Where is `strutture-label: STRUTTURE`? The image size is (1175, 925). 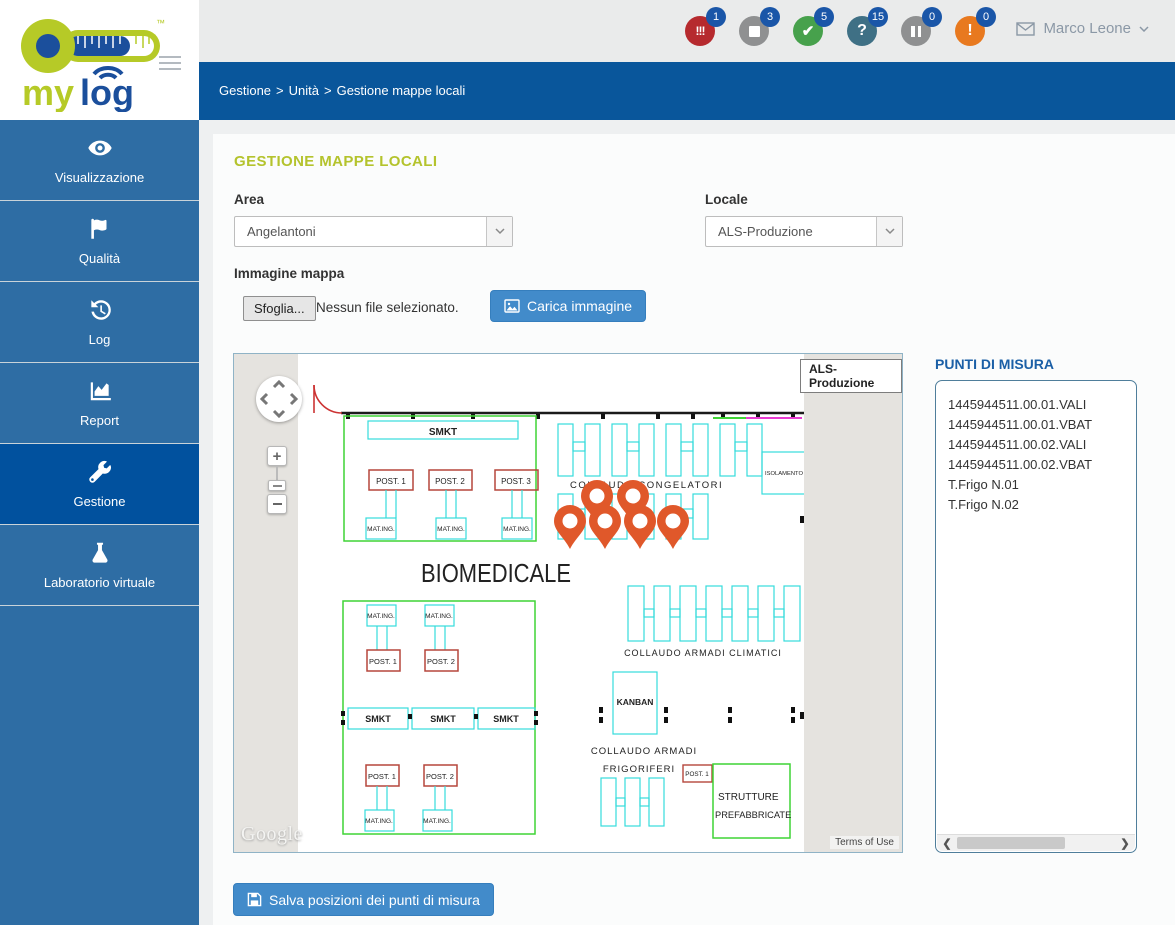
strutture-label: STRUTTURE is located at coordinates (748, 797).